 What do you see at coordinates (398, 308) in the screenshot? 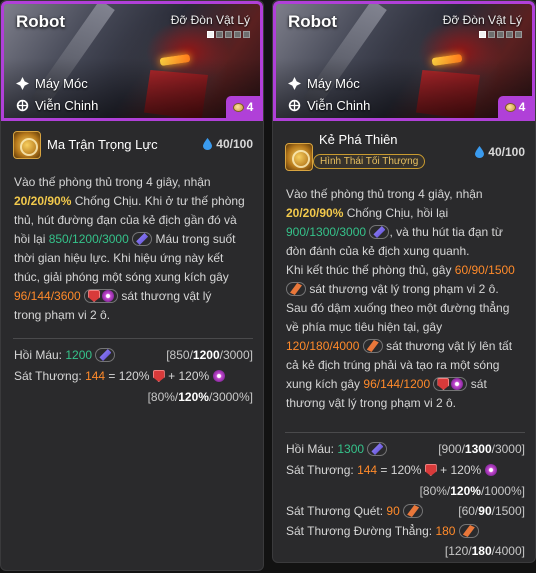
I see `desc-line: Sau đó dậm xuống theo một đường thẳng` at bounding box center [398, 308].